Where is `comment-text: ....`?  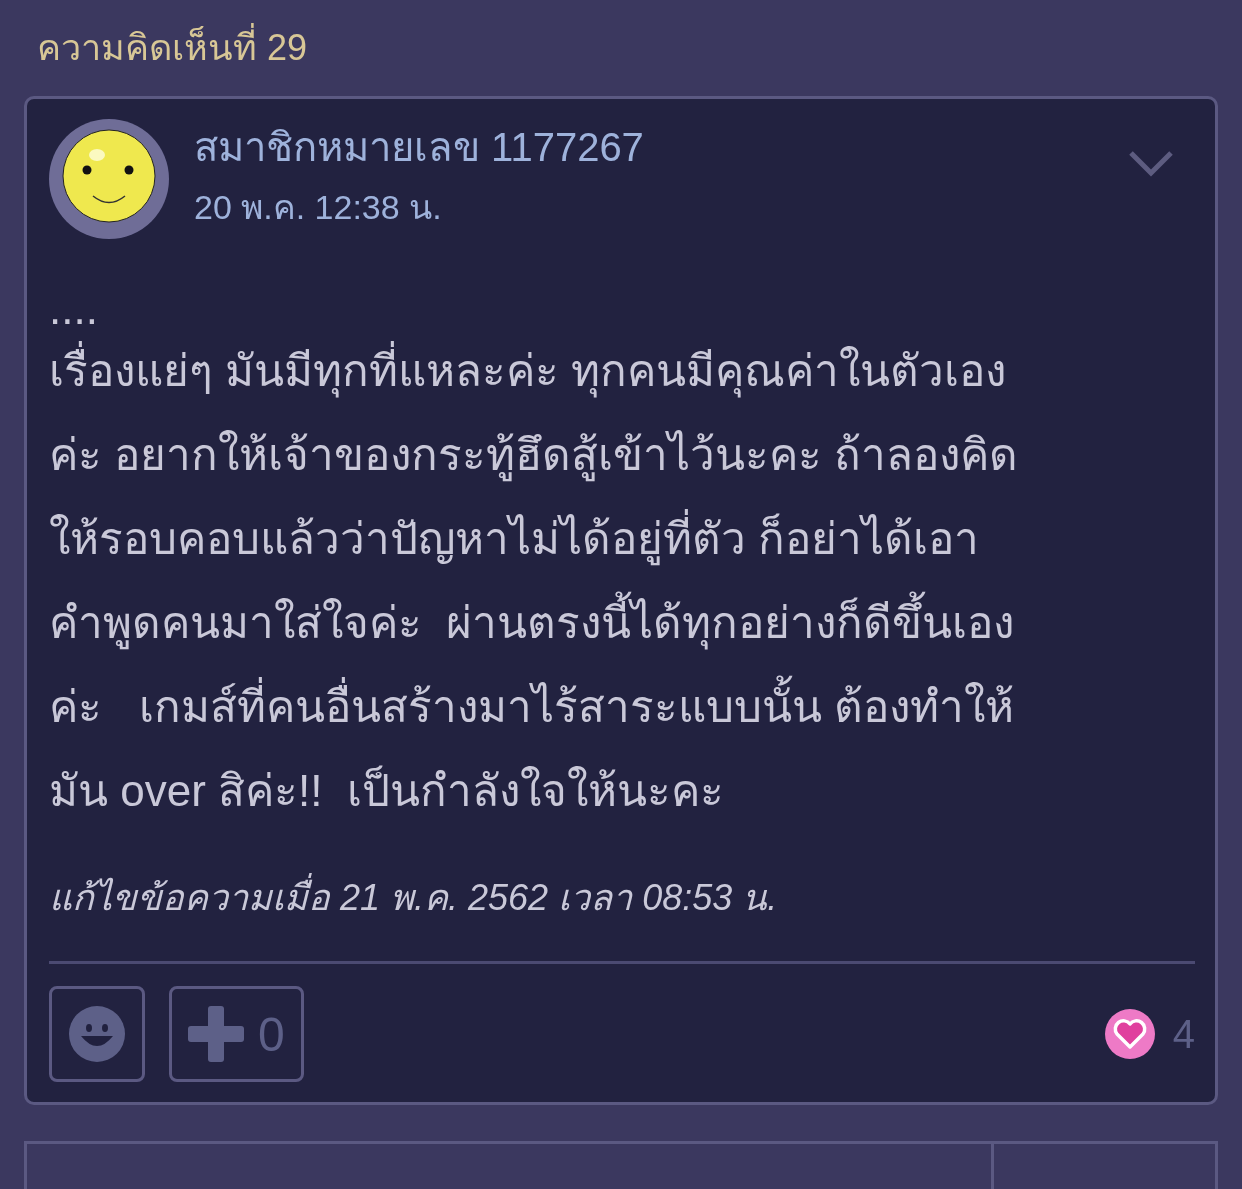 comment-text: .... is located at coordinates (73, 309).